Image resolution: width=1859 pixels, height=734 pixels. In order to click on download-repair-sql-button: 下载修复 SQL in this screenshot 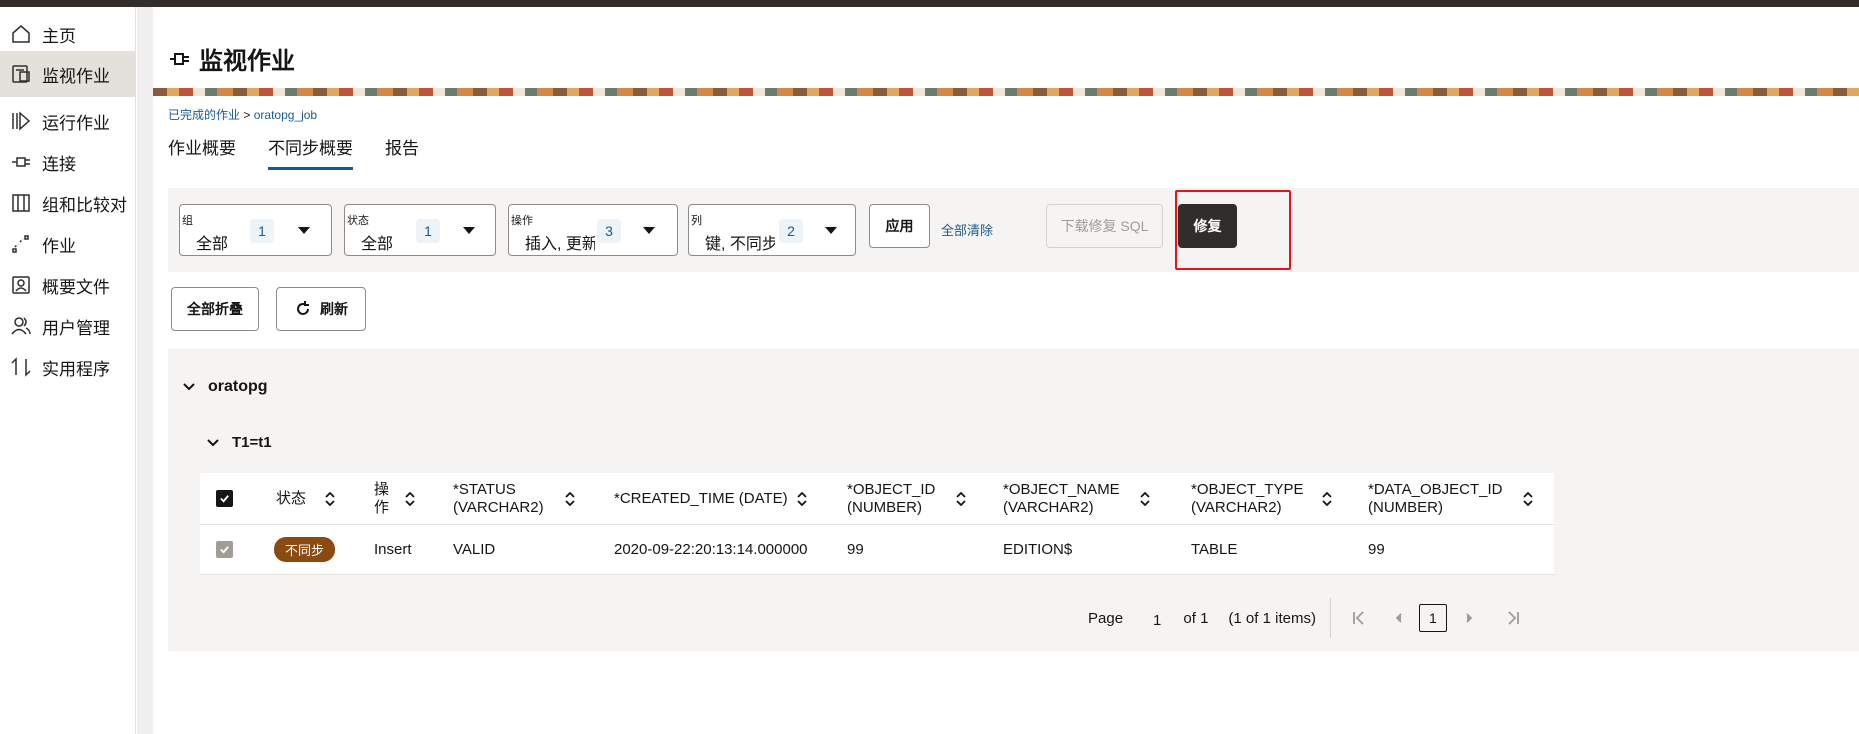, I will do `click(1104, 226)`.